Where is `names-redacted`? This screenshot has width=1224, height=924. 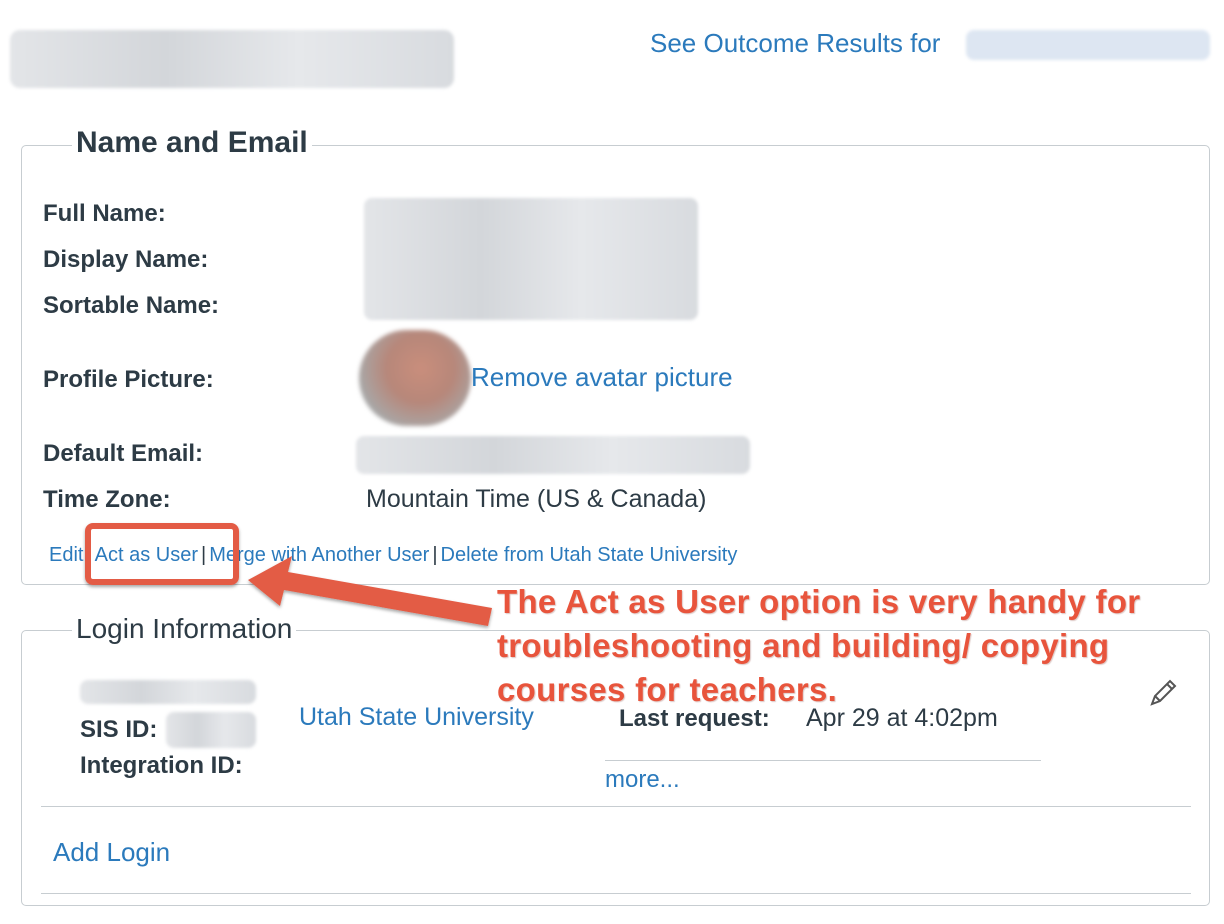 names-redacted is located at coordinates (531, 259).